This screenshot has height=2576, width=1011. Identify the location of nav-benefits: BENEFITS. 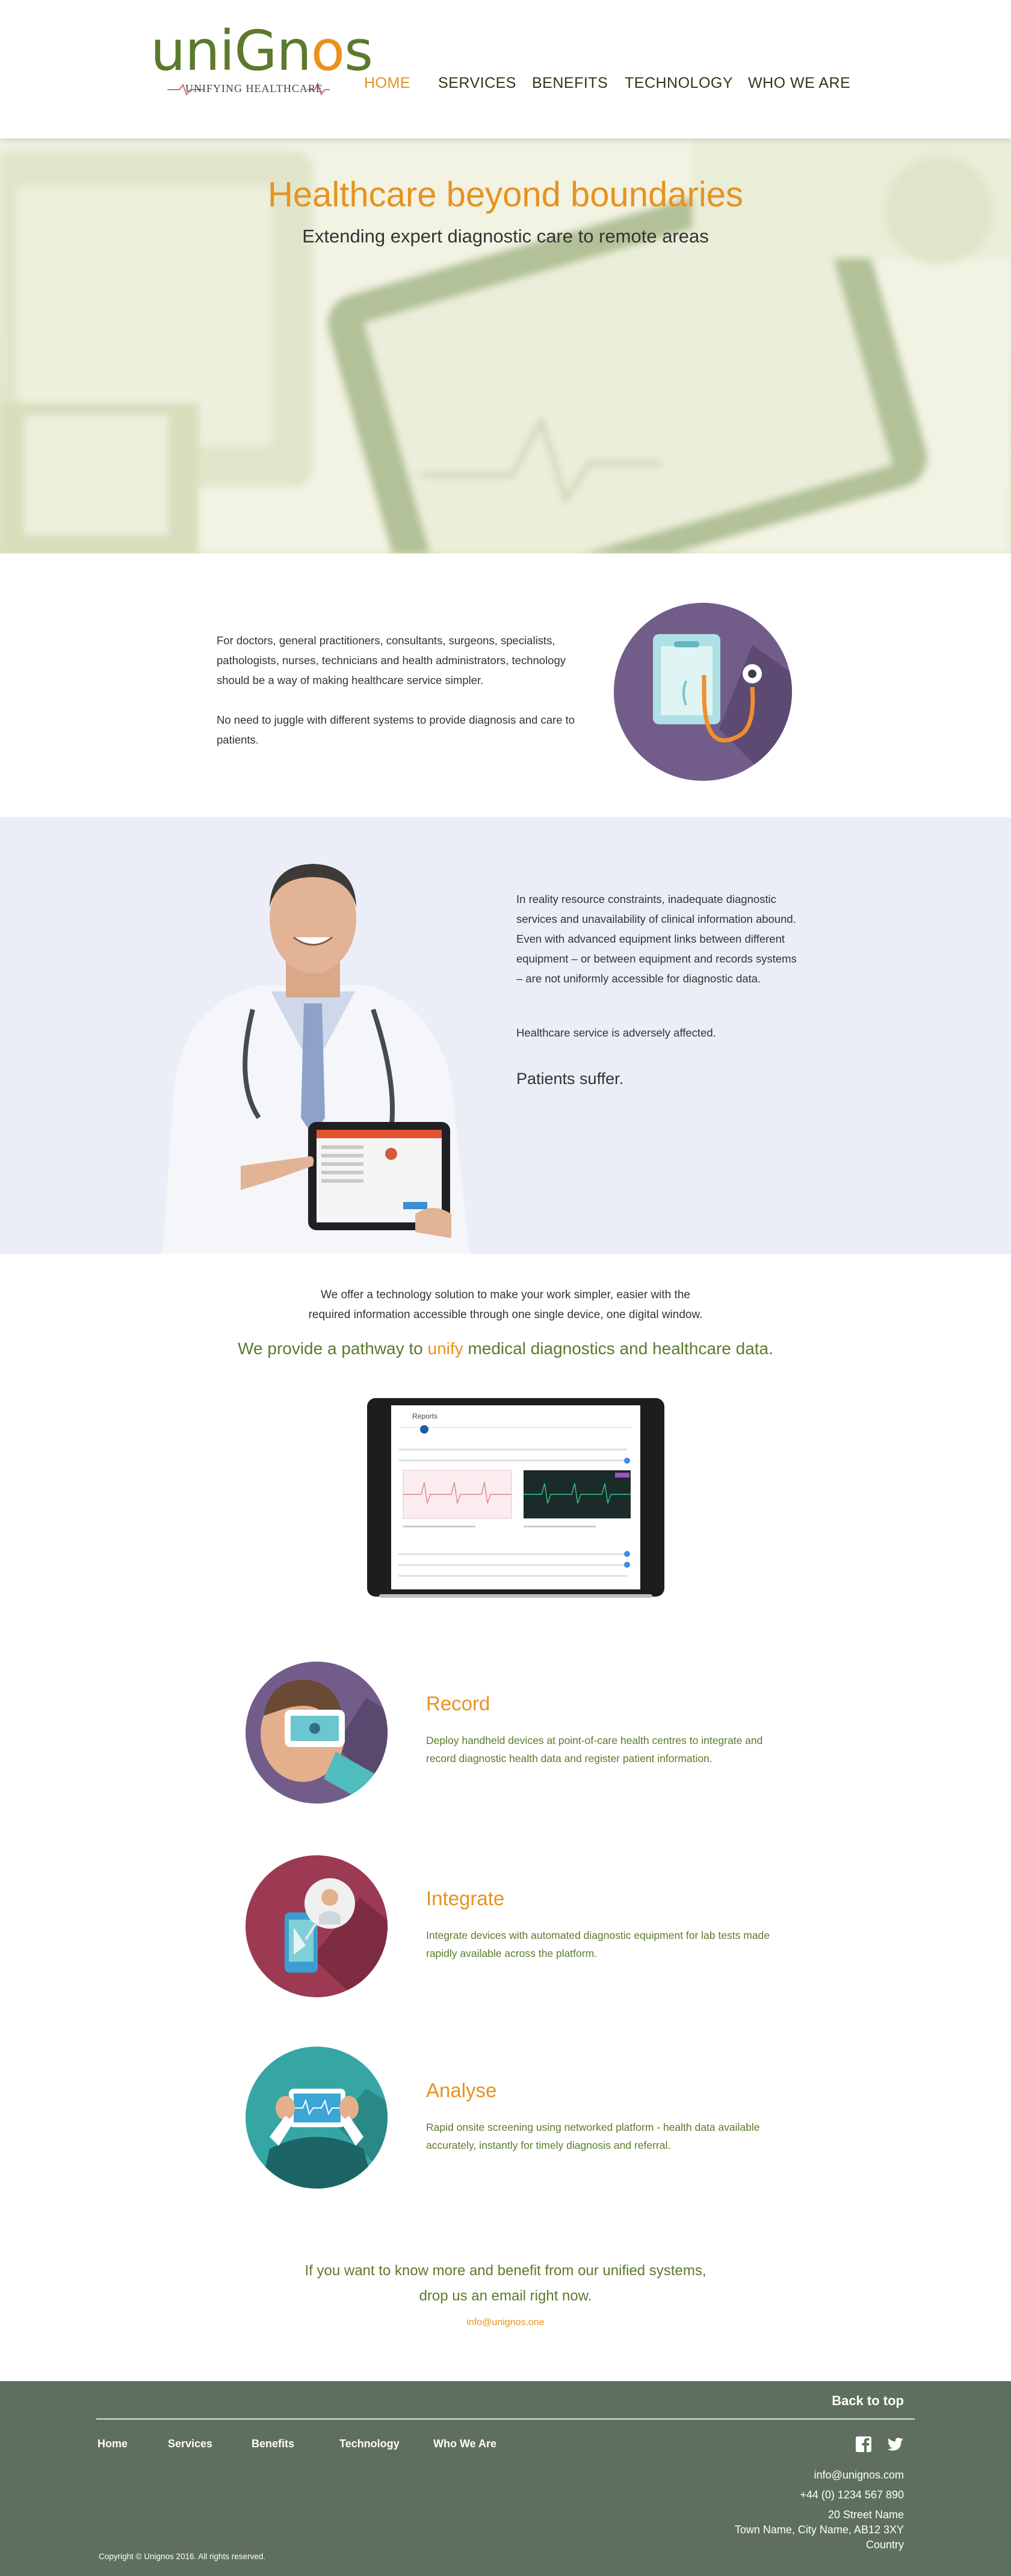
(570, 83).